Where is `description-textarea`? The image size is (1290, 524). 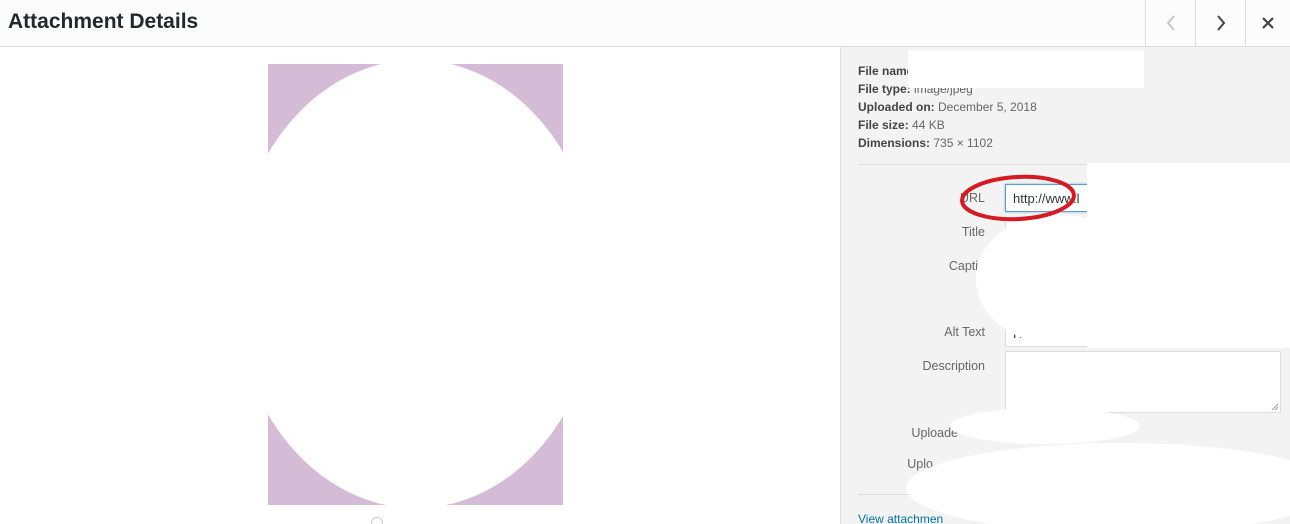 description-textarea is located at coordinates (1143, 382).